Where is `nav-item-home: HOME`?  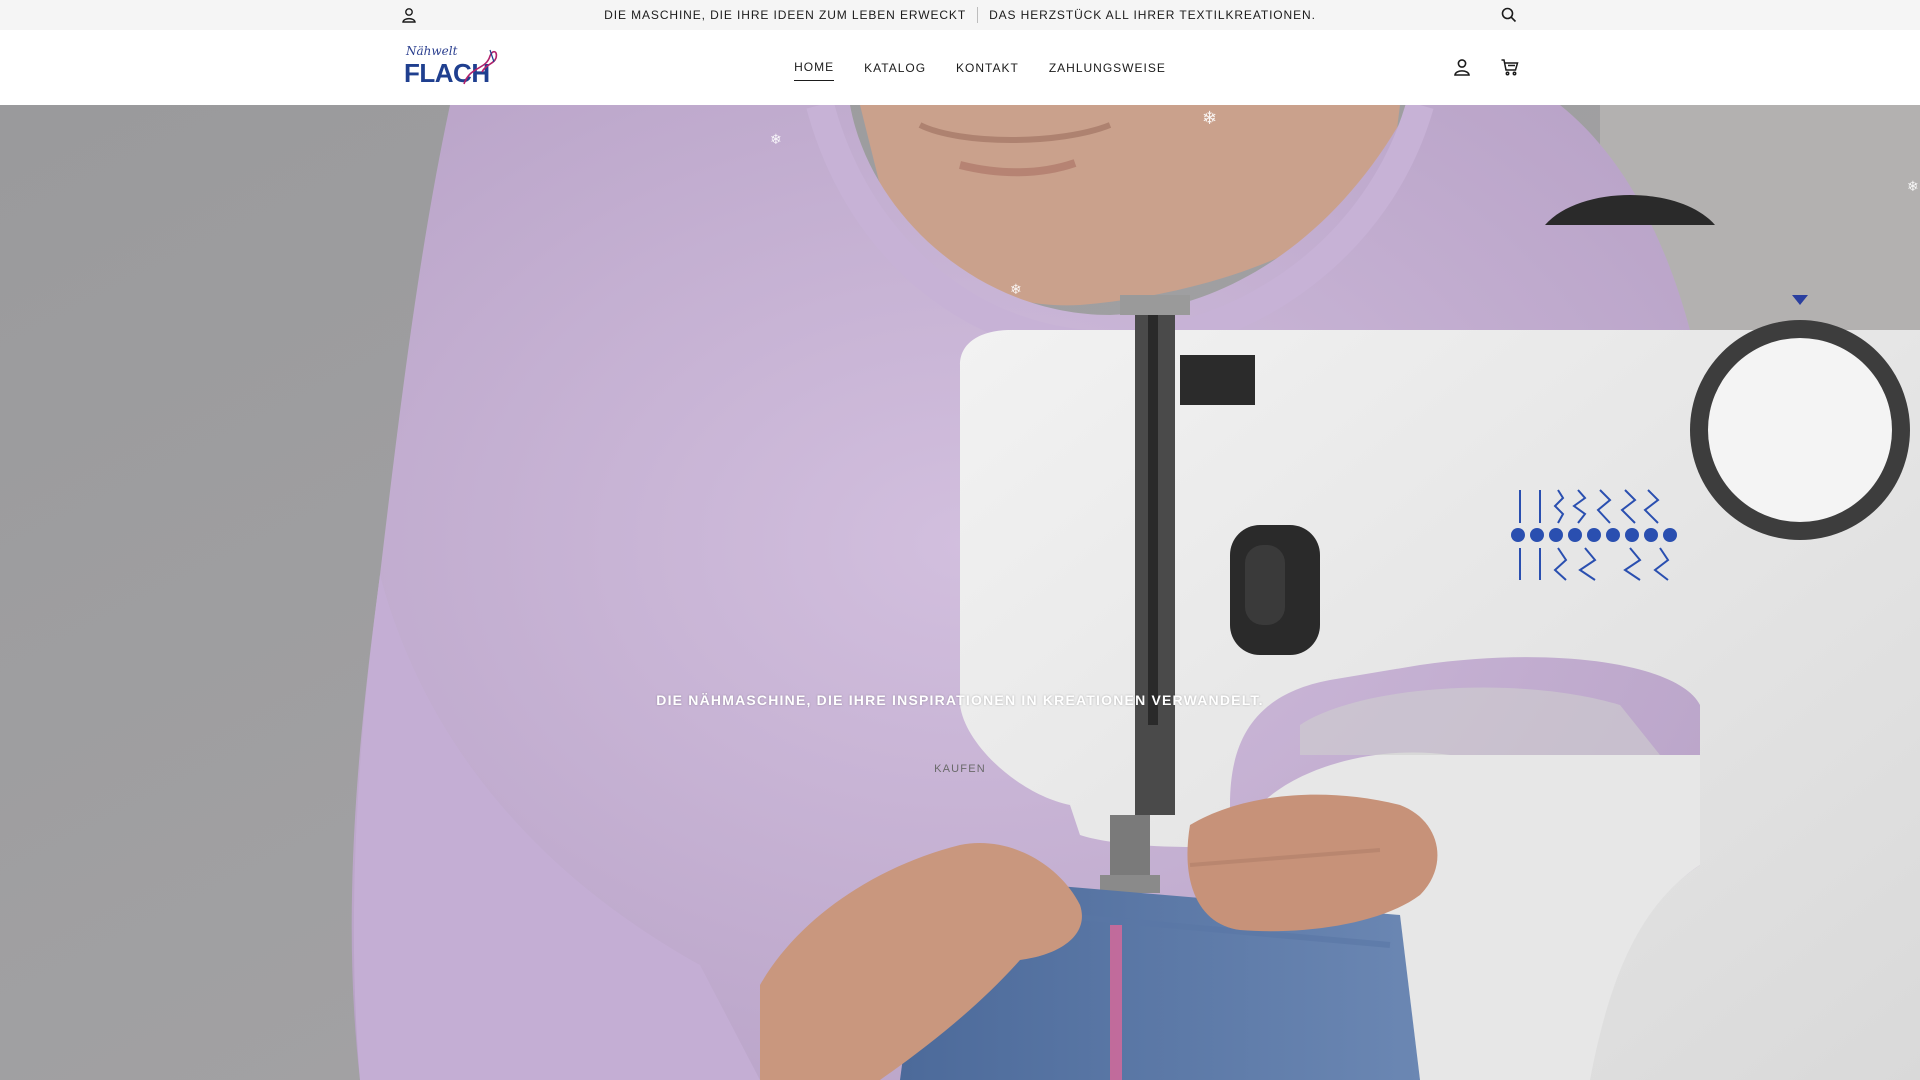 nav-item-home: HOME is located at coordinates (814, 67).